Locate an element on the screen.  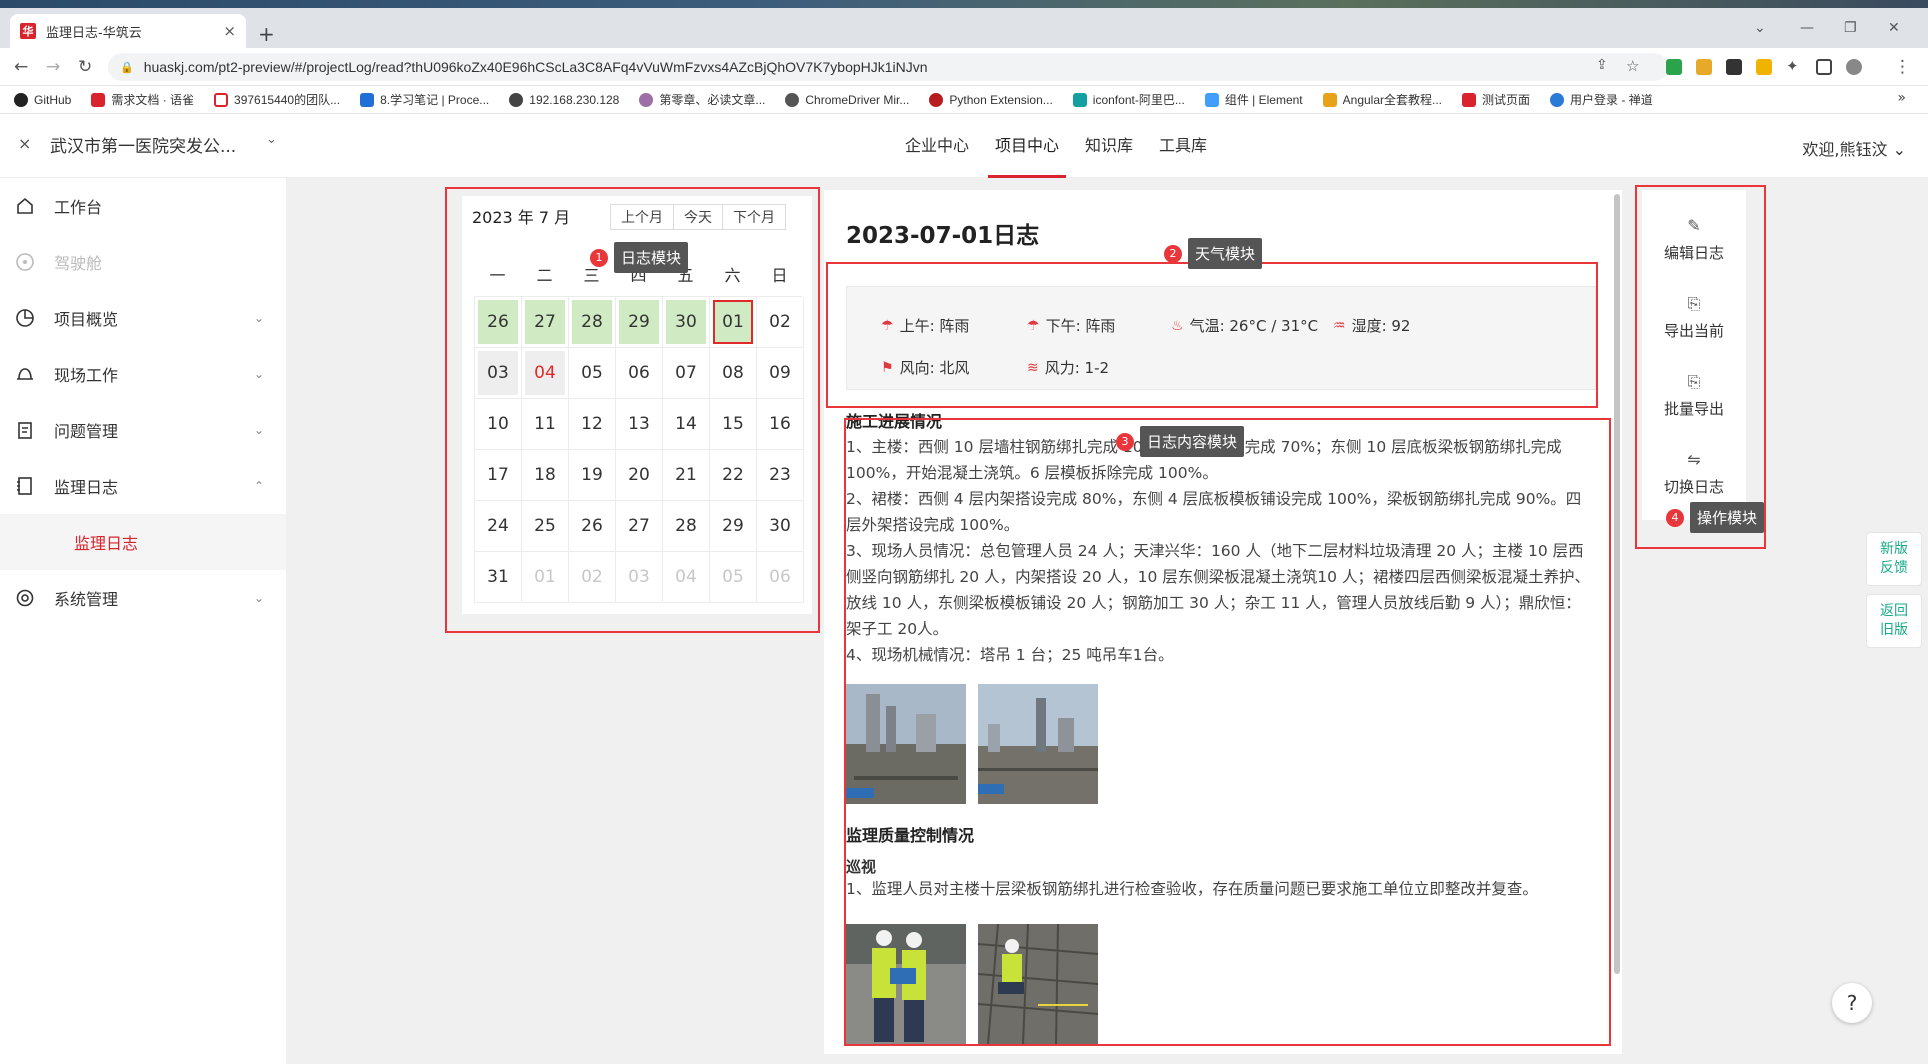
extension-translate-icon is located at coordinates (1764, 67).